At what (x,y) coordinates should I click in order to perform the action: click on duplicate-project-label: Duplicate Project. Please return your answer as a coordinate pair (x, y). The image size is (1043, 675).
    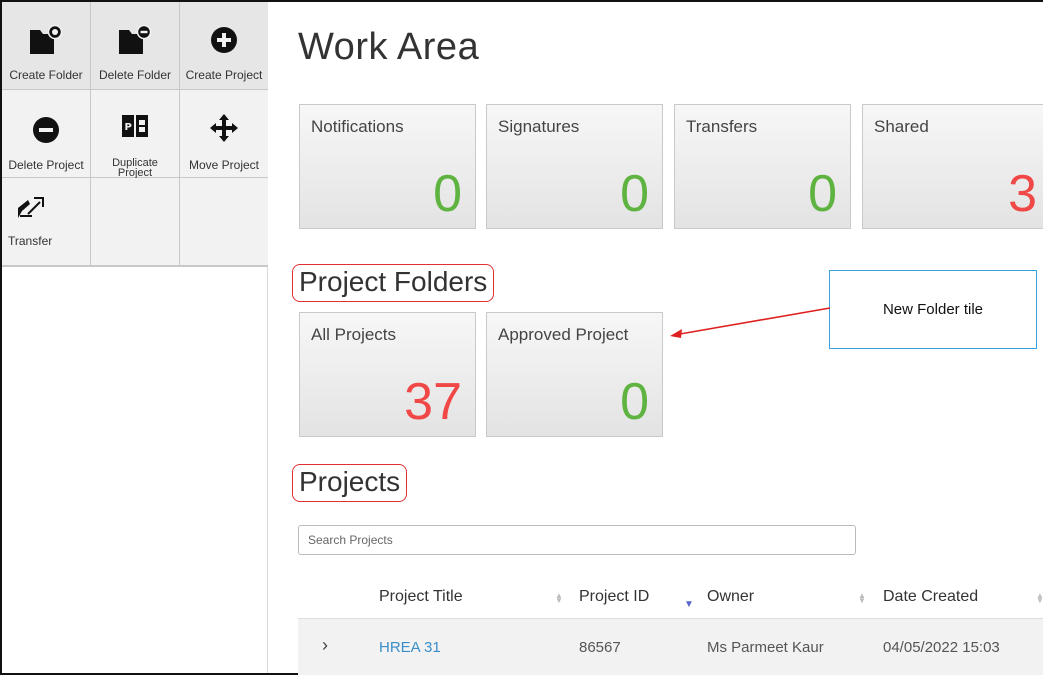
    Looking at the image, I should click on (135, 168).